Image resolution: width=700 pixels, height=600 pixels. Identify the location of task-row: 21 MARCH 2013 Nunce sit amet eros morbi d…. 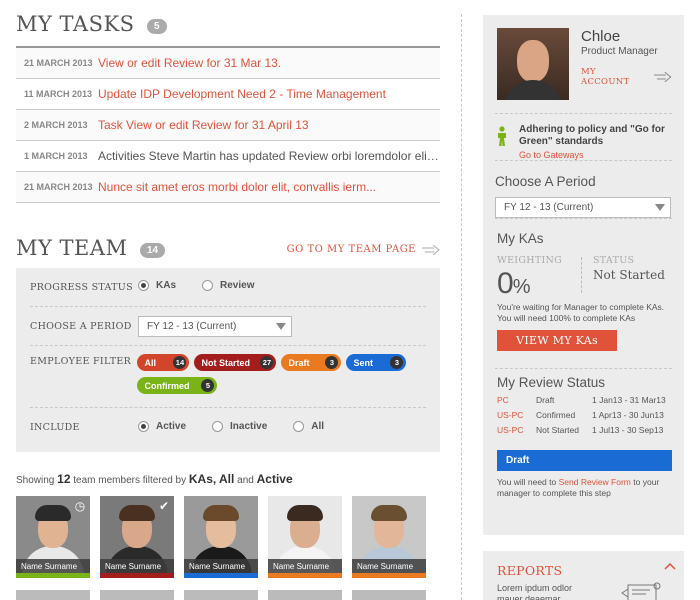
(228, 187).